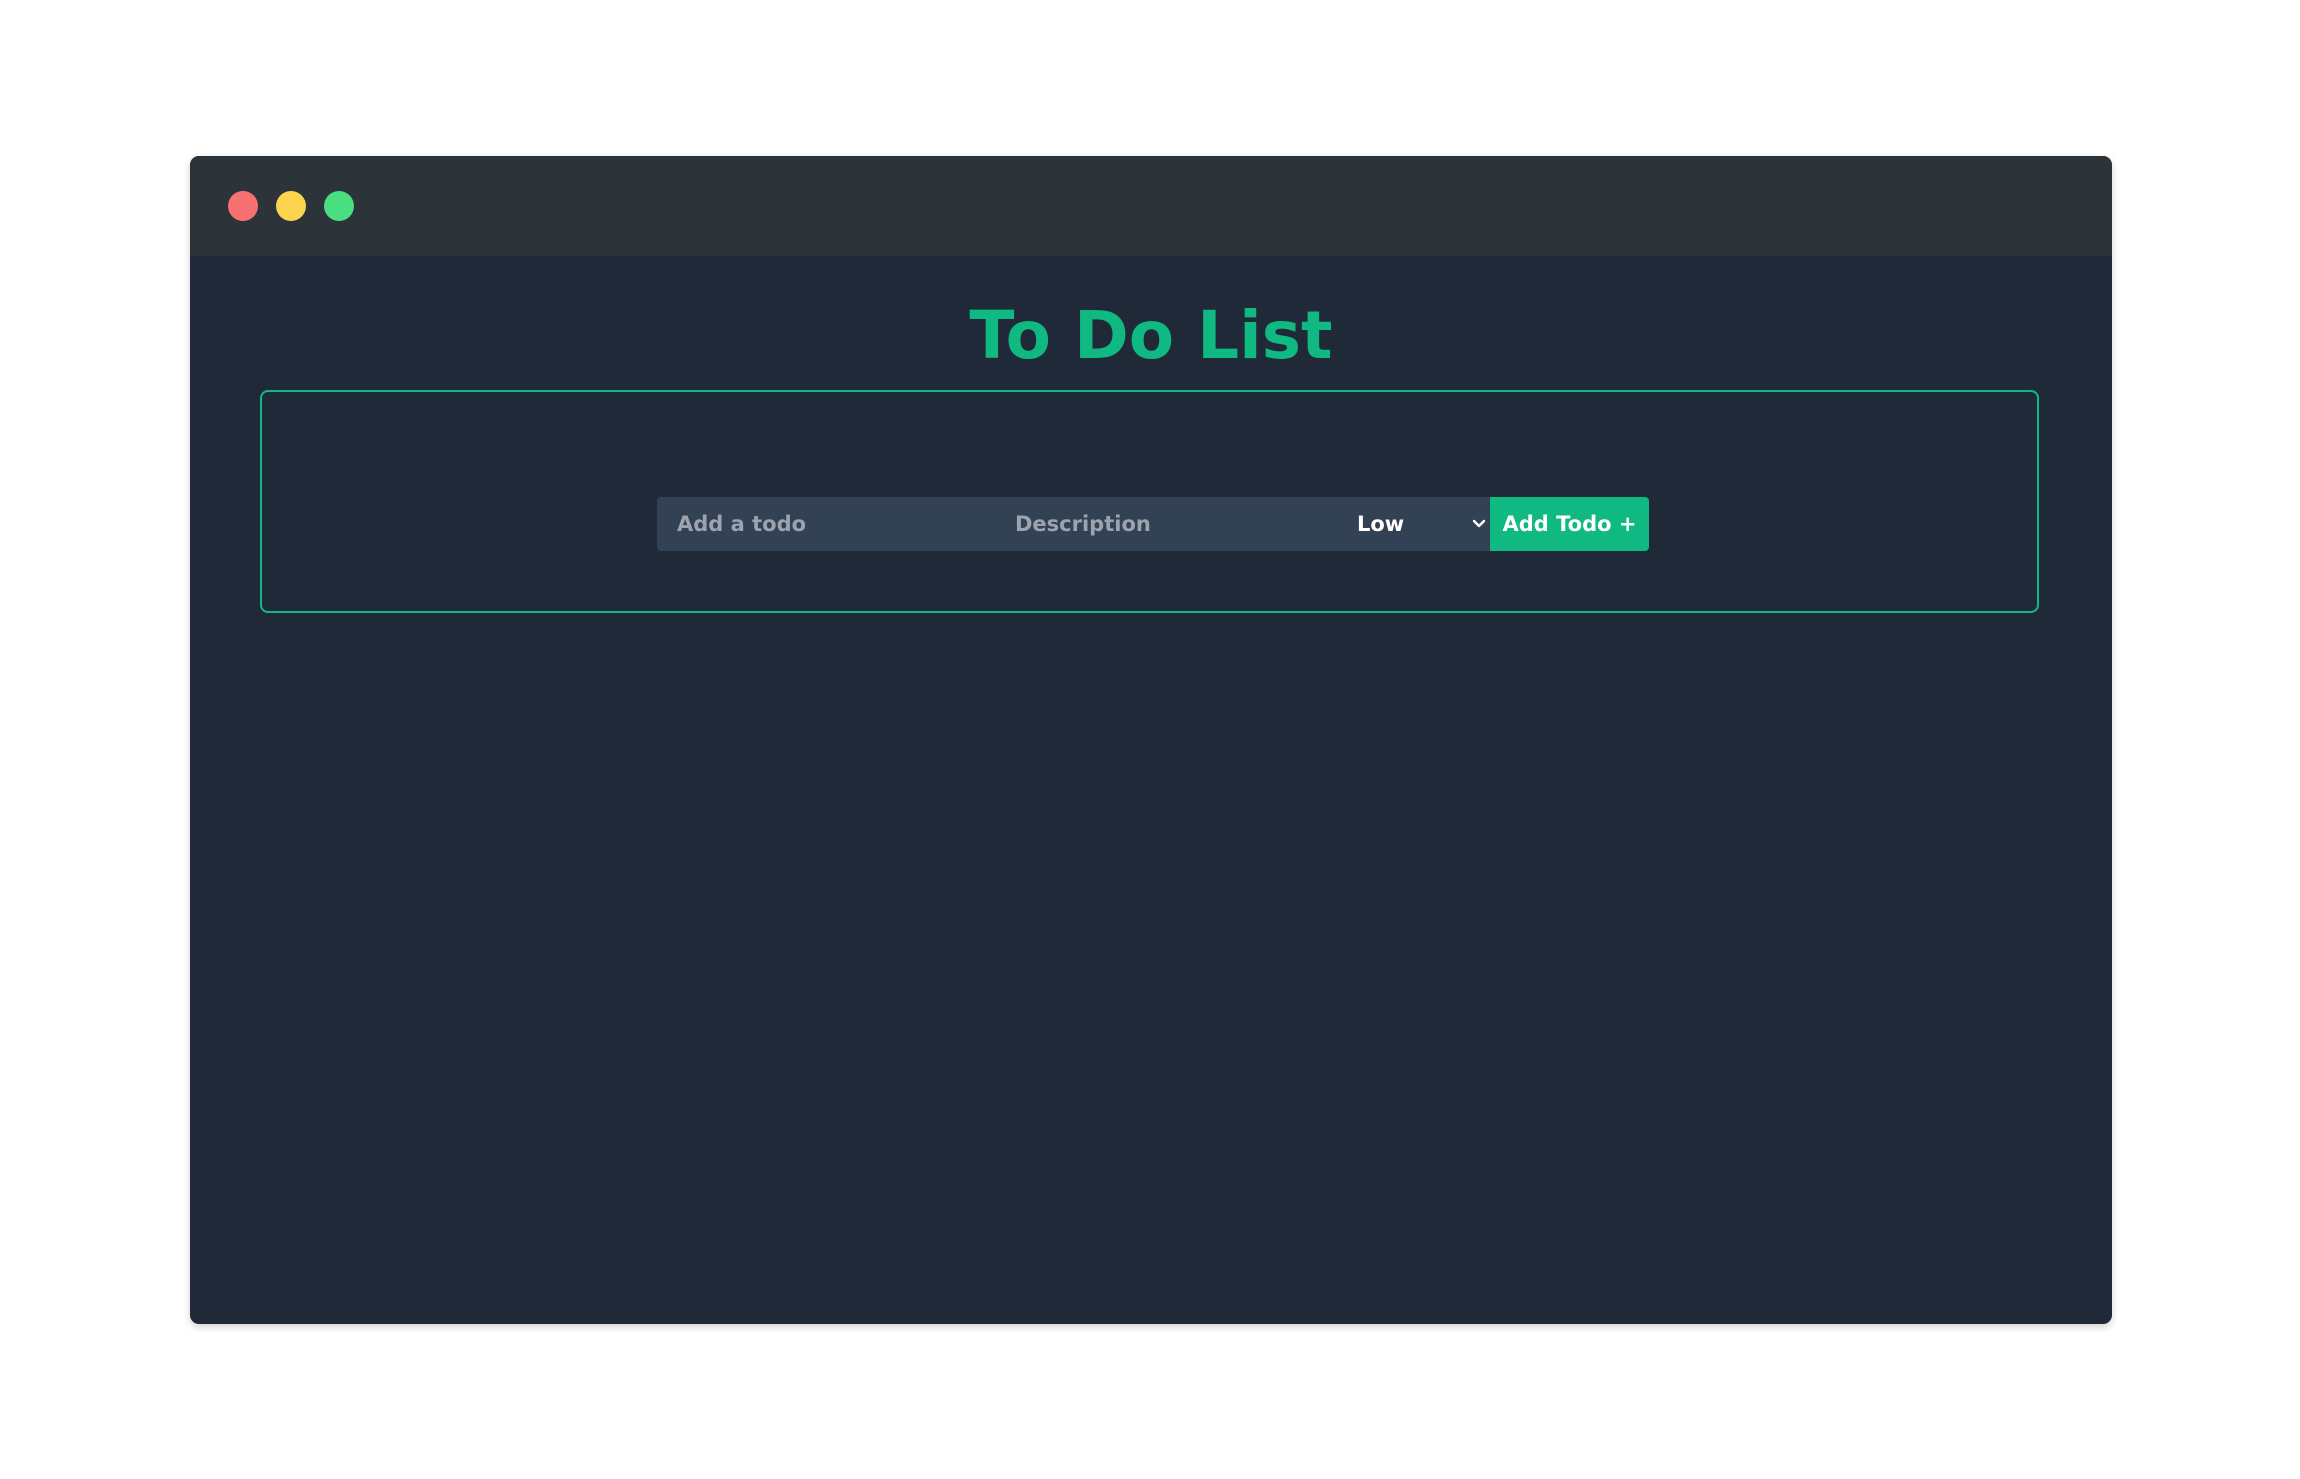 The image size is (2300, 1479). Describe the element at coordinates (1151, 335) in the screenshot. I see `page-title: To Do List` at that location.